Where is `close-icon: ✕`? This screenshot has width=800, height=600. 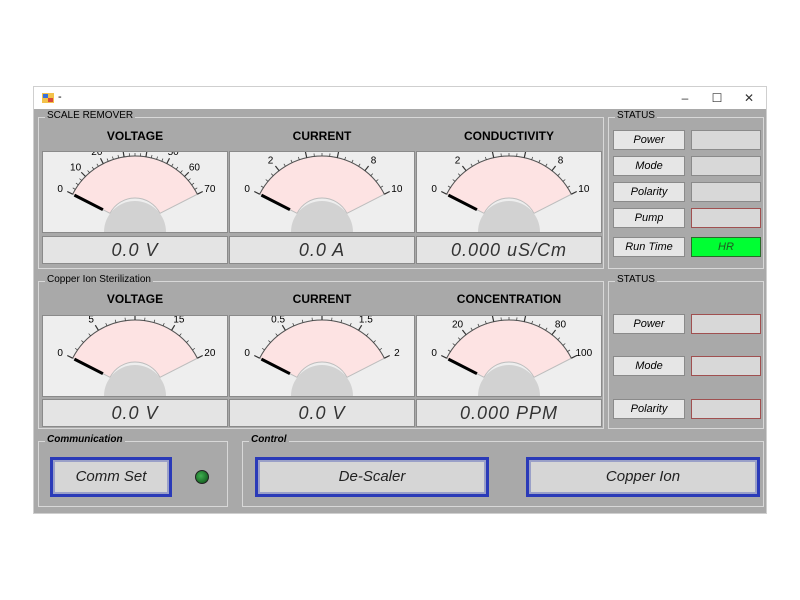
close-icon: ✕ is located at coordinates (749, 98).